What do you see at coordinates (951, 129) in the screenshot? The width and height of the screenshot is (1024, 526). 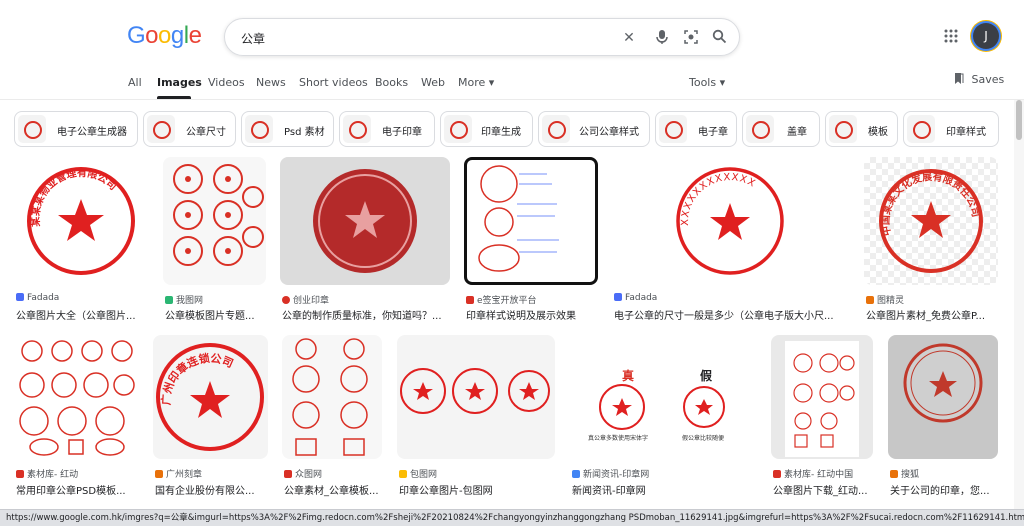 I see `chip-9: 印章样式` at bounding box center [951, 129].